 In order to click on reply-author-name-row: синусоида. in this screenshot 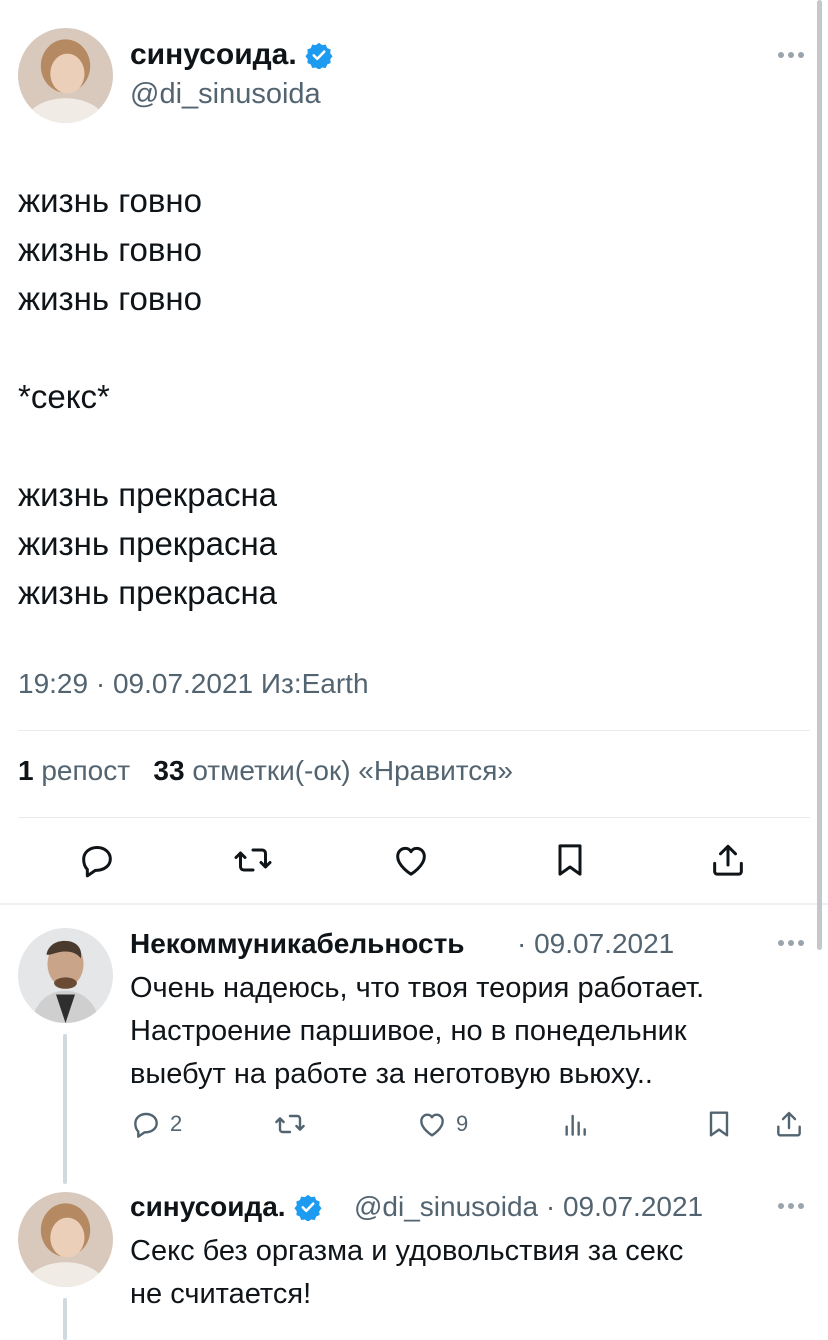, I will do `click(226, 1207)`.